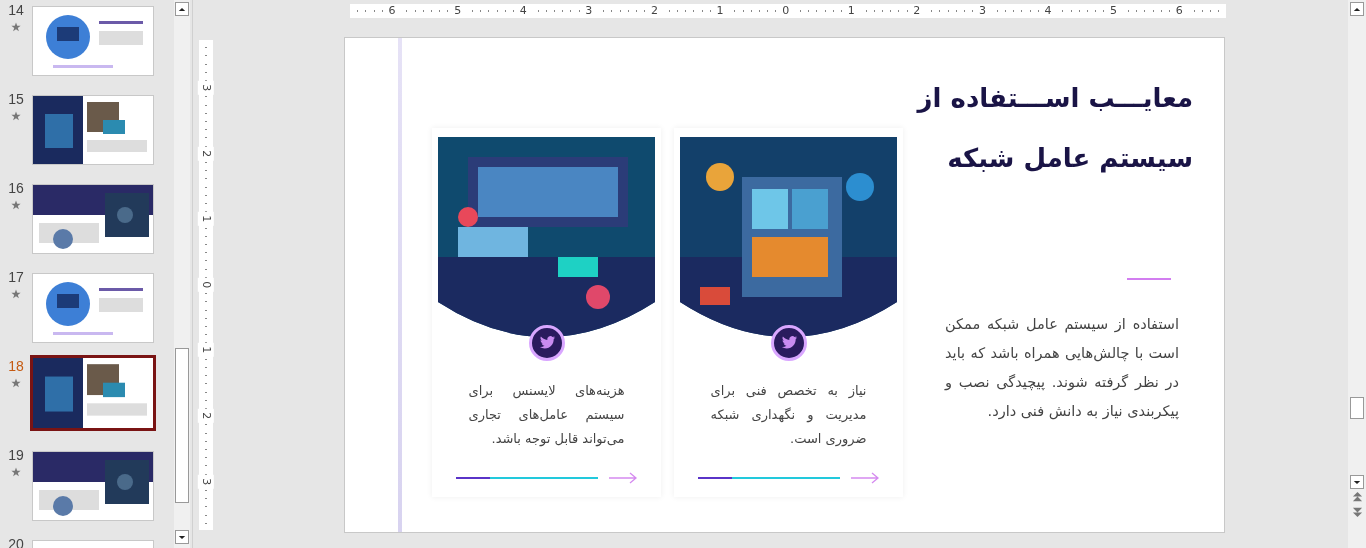 The height and width of the screenshot is (548, 1366). I want to click on slide-number: 16, so click(16, 188).